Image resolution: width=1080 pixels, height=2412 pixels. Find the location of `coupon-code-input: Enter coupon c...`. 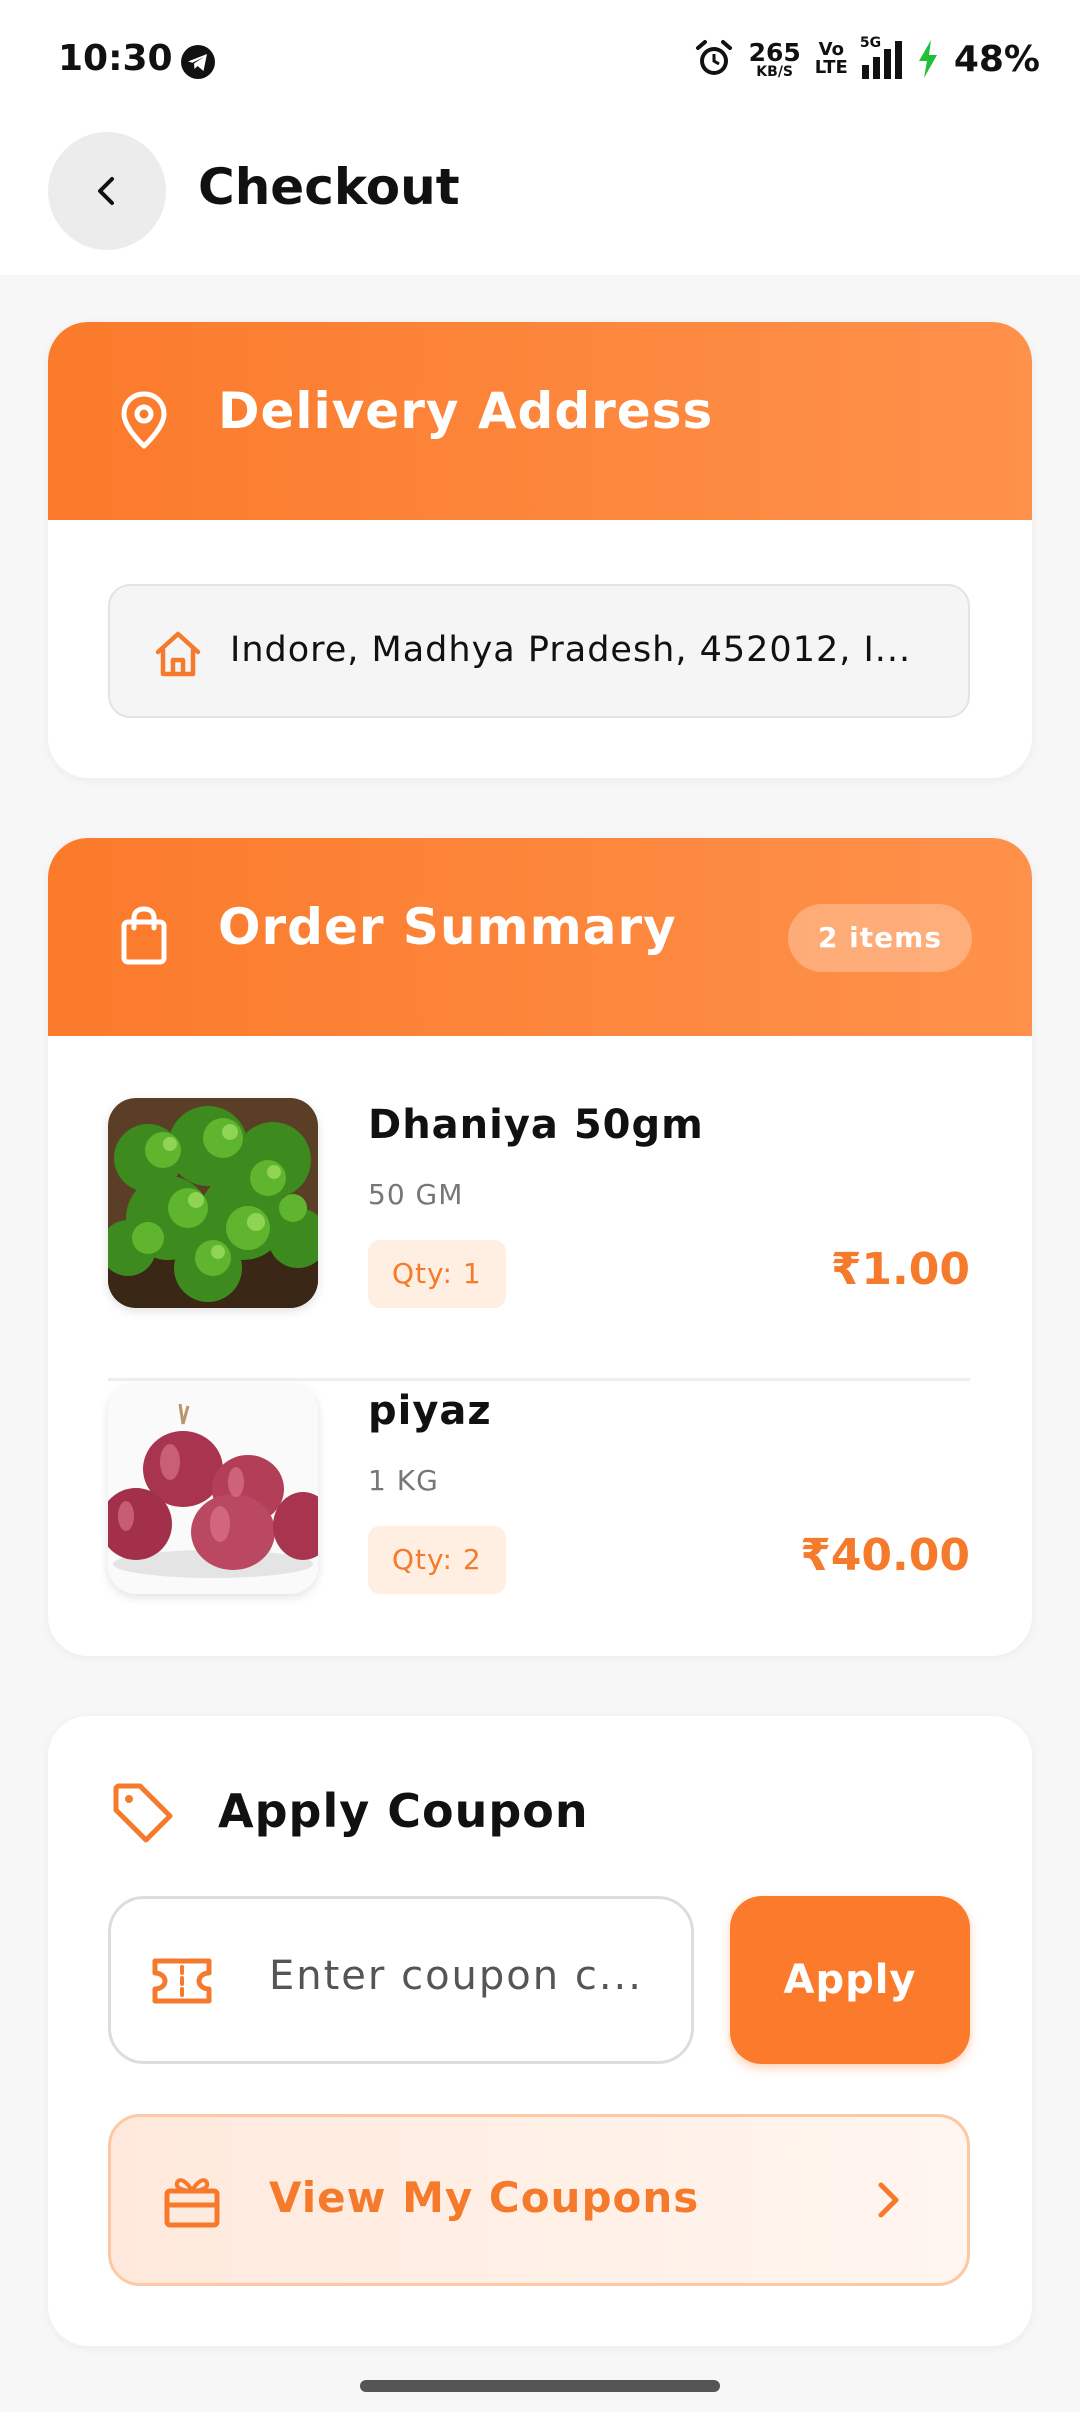

coupon-code-input: Enter coupon c... is located at coordinates (401, 1980).